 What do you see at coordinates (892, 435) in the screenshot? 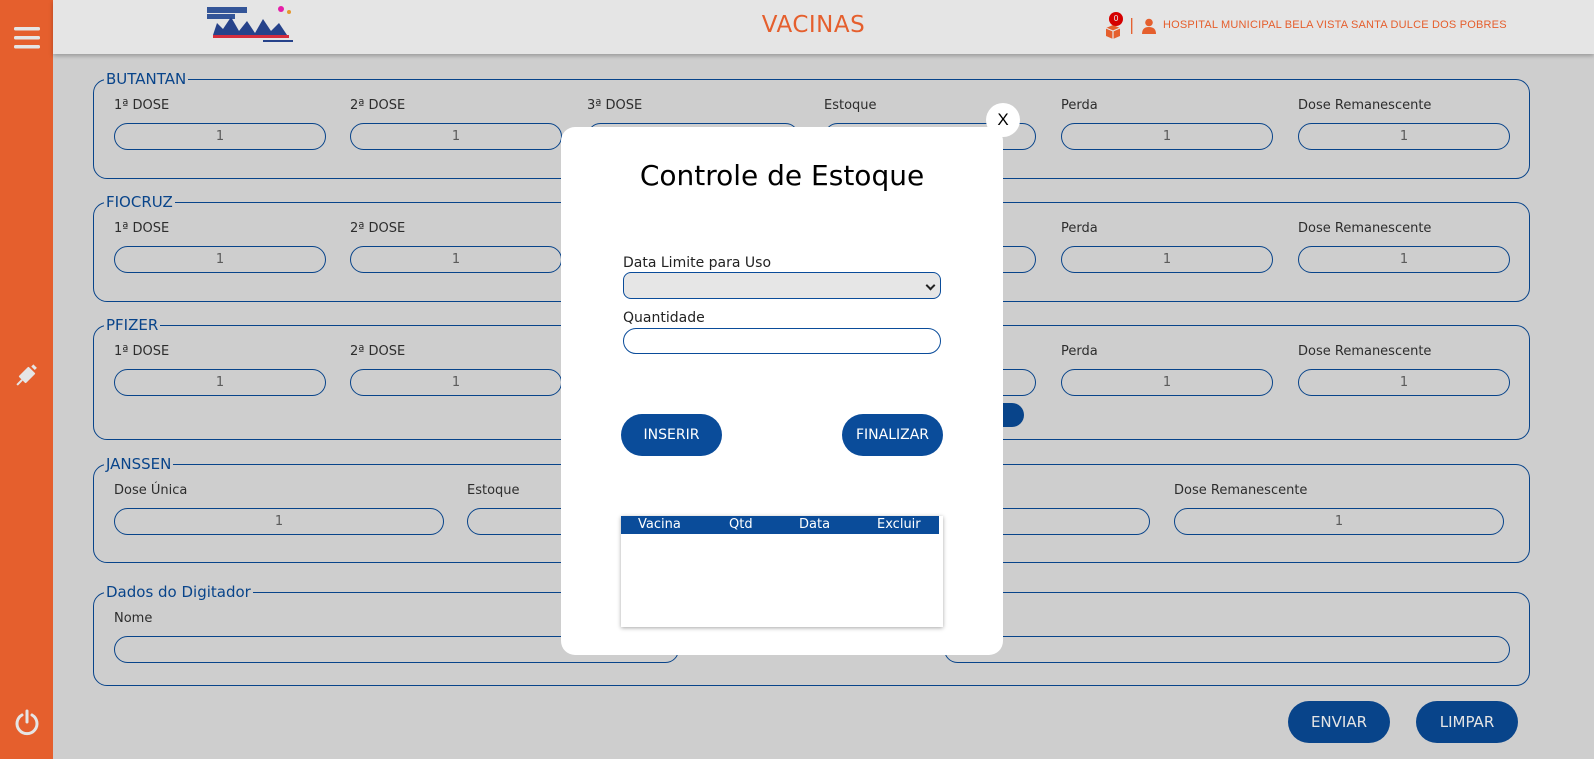
I see `finish-button: FINALIZAR` at bounding box center [892, 435].